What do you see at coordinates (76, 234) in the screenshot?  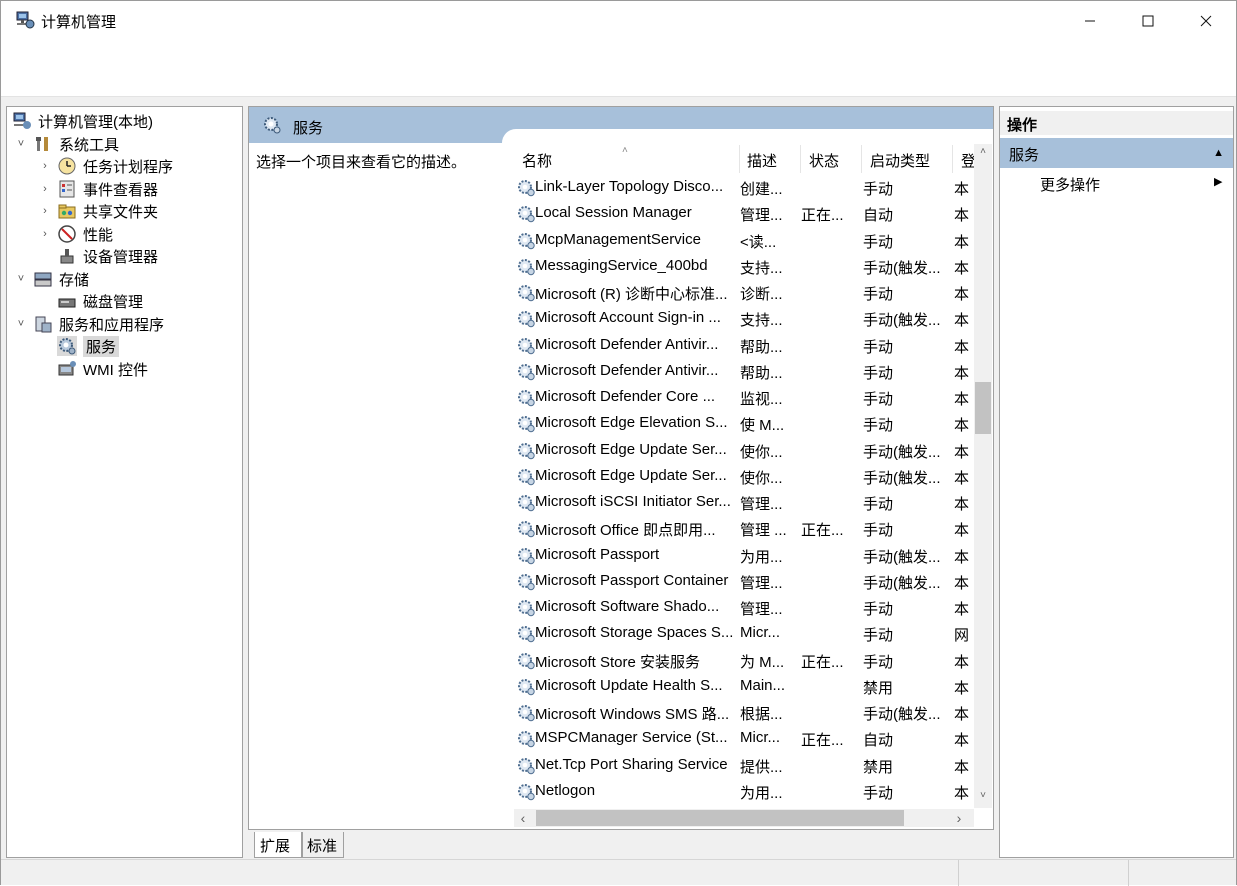 I see `tree-item-performance: › 性能` at bounding box center [76, 234].